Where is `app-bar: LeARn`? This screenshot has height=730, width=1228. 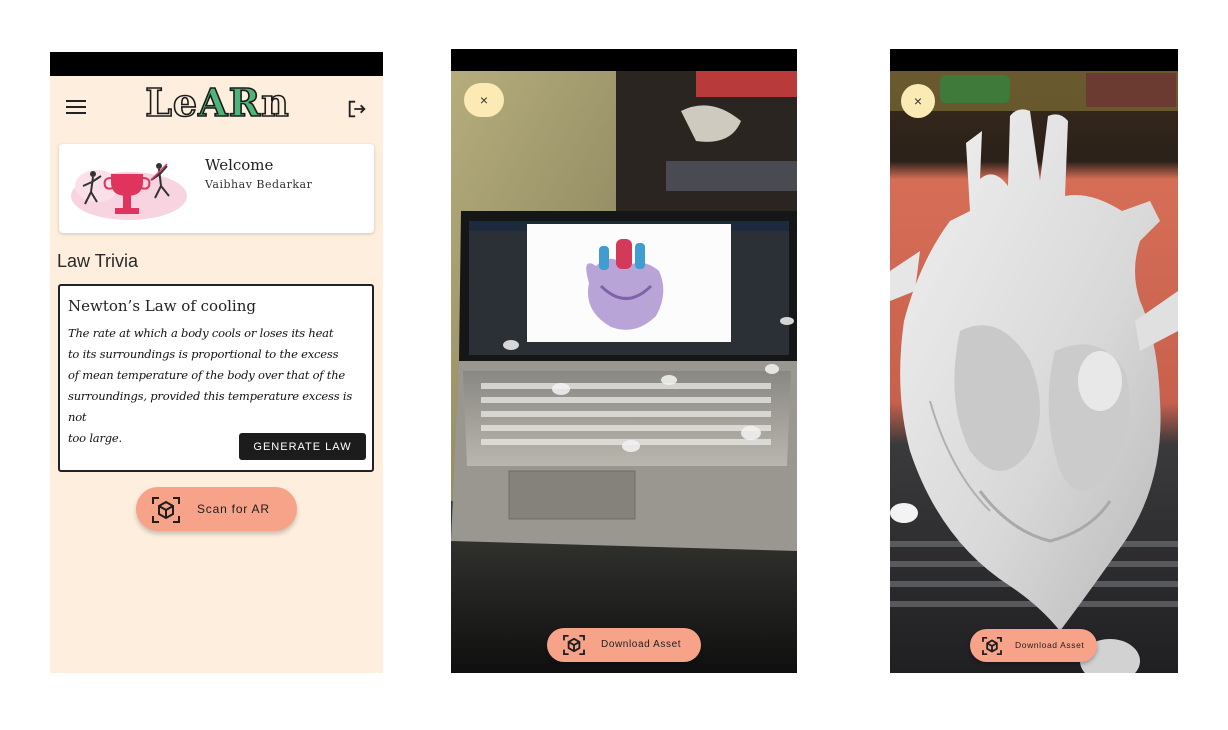 app-bar: LeARn is located at coordinates (216, 107).